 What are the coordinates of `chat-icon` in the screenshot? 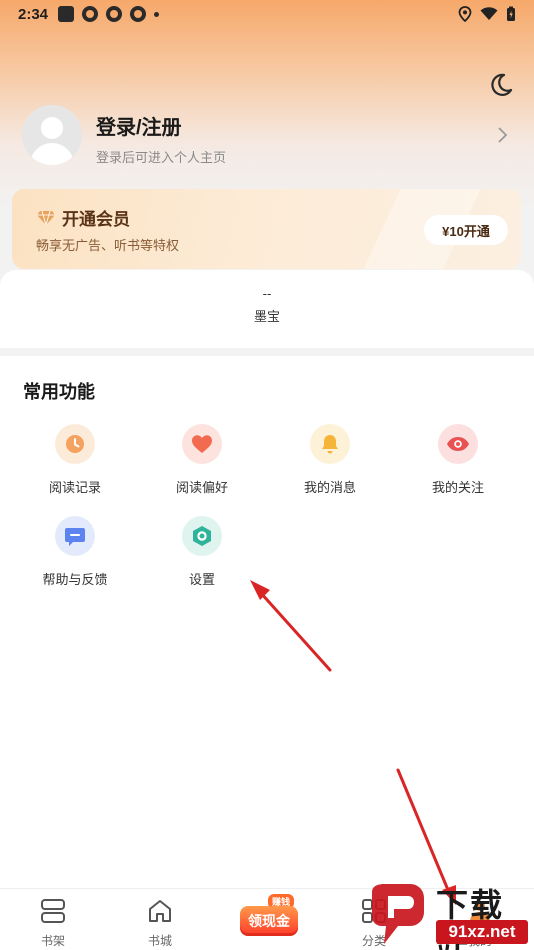 It's located at (75, 536).